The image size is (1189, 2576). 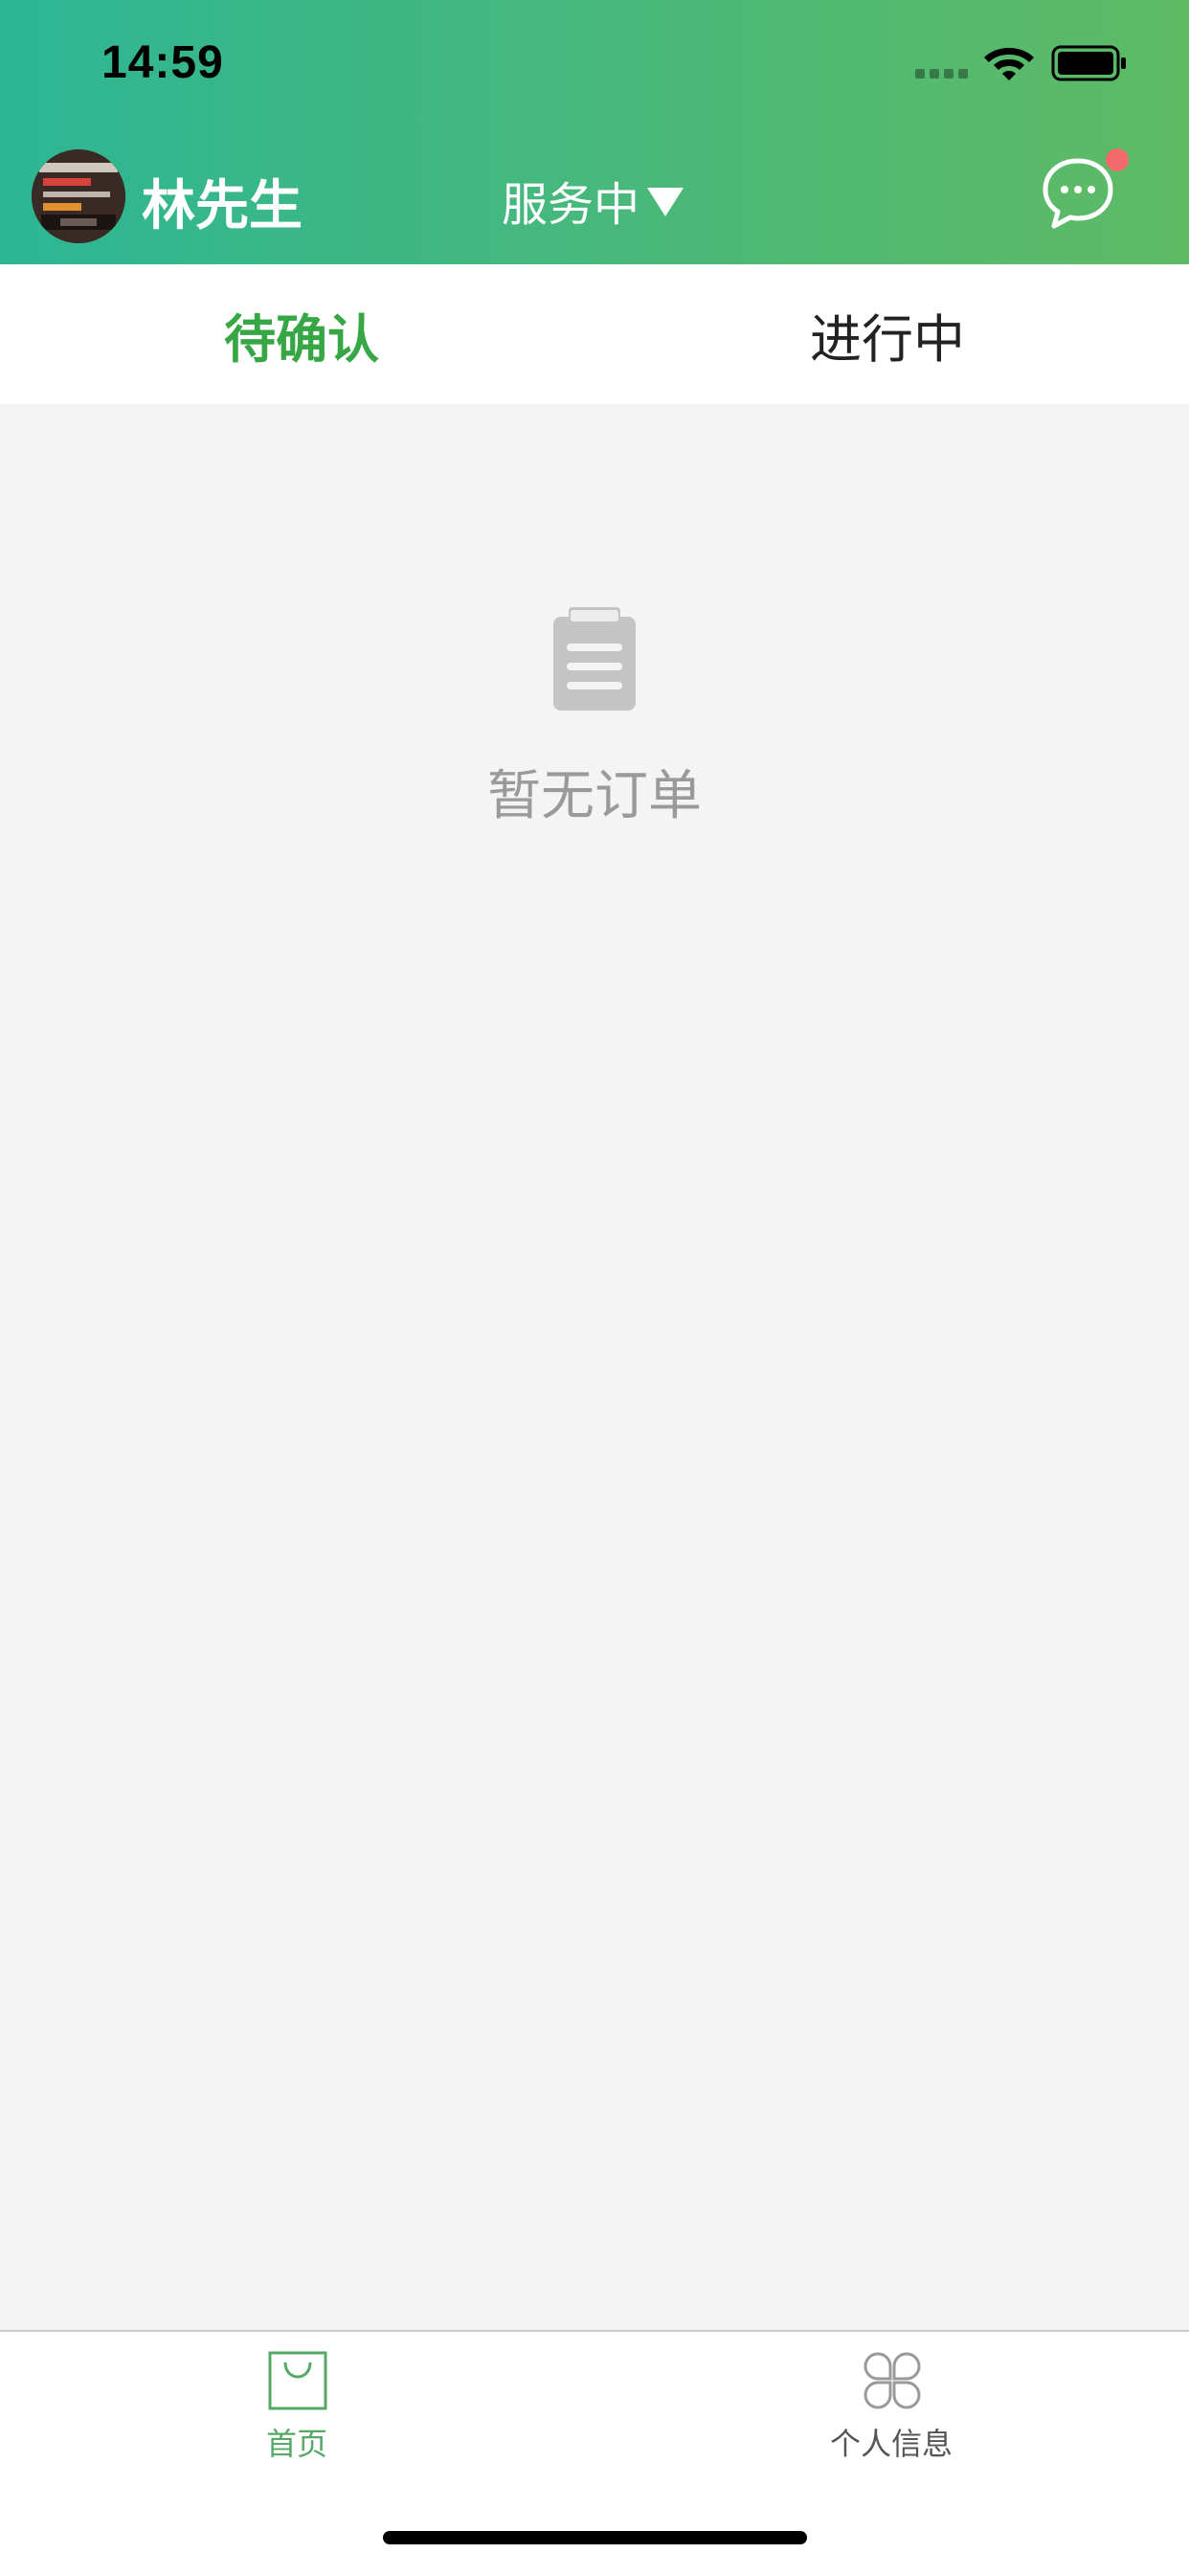 I want to click on clipboard-icon, so click(x=594, y=659).